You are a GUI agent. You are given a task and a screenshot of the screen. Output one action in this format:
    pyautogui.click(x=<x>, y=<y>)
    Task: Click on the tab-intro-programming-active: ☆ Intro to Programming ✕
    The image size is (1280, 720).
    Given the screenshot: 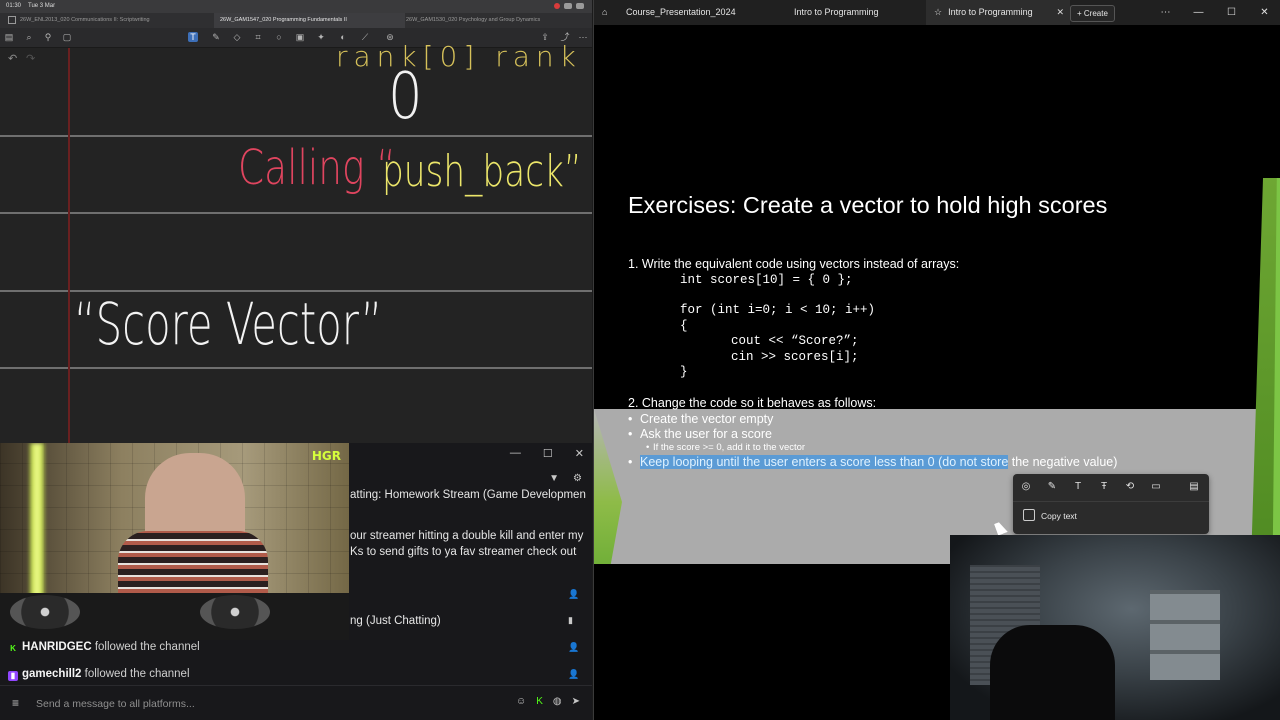 What is the action you would take?
    pyautogui.click(x=998, y=12)
    